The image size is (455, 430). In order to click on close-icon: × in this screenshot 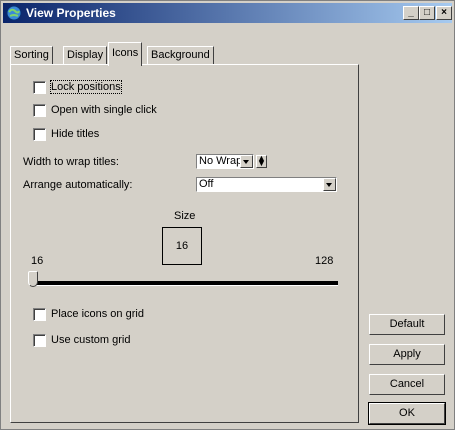, I will do `click(444, 12)`.